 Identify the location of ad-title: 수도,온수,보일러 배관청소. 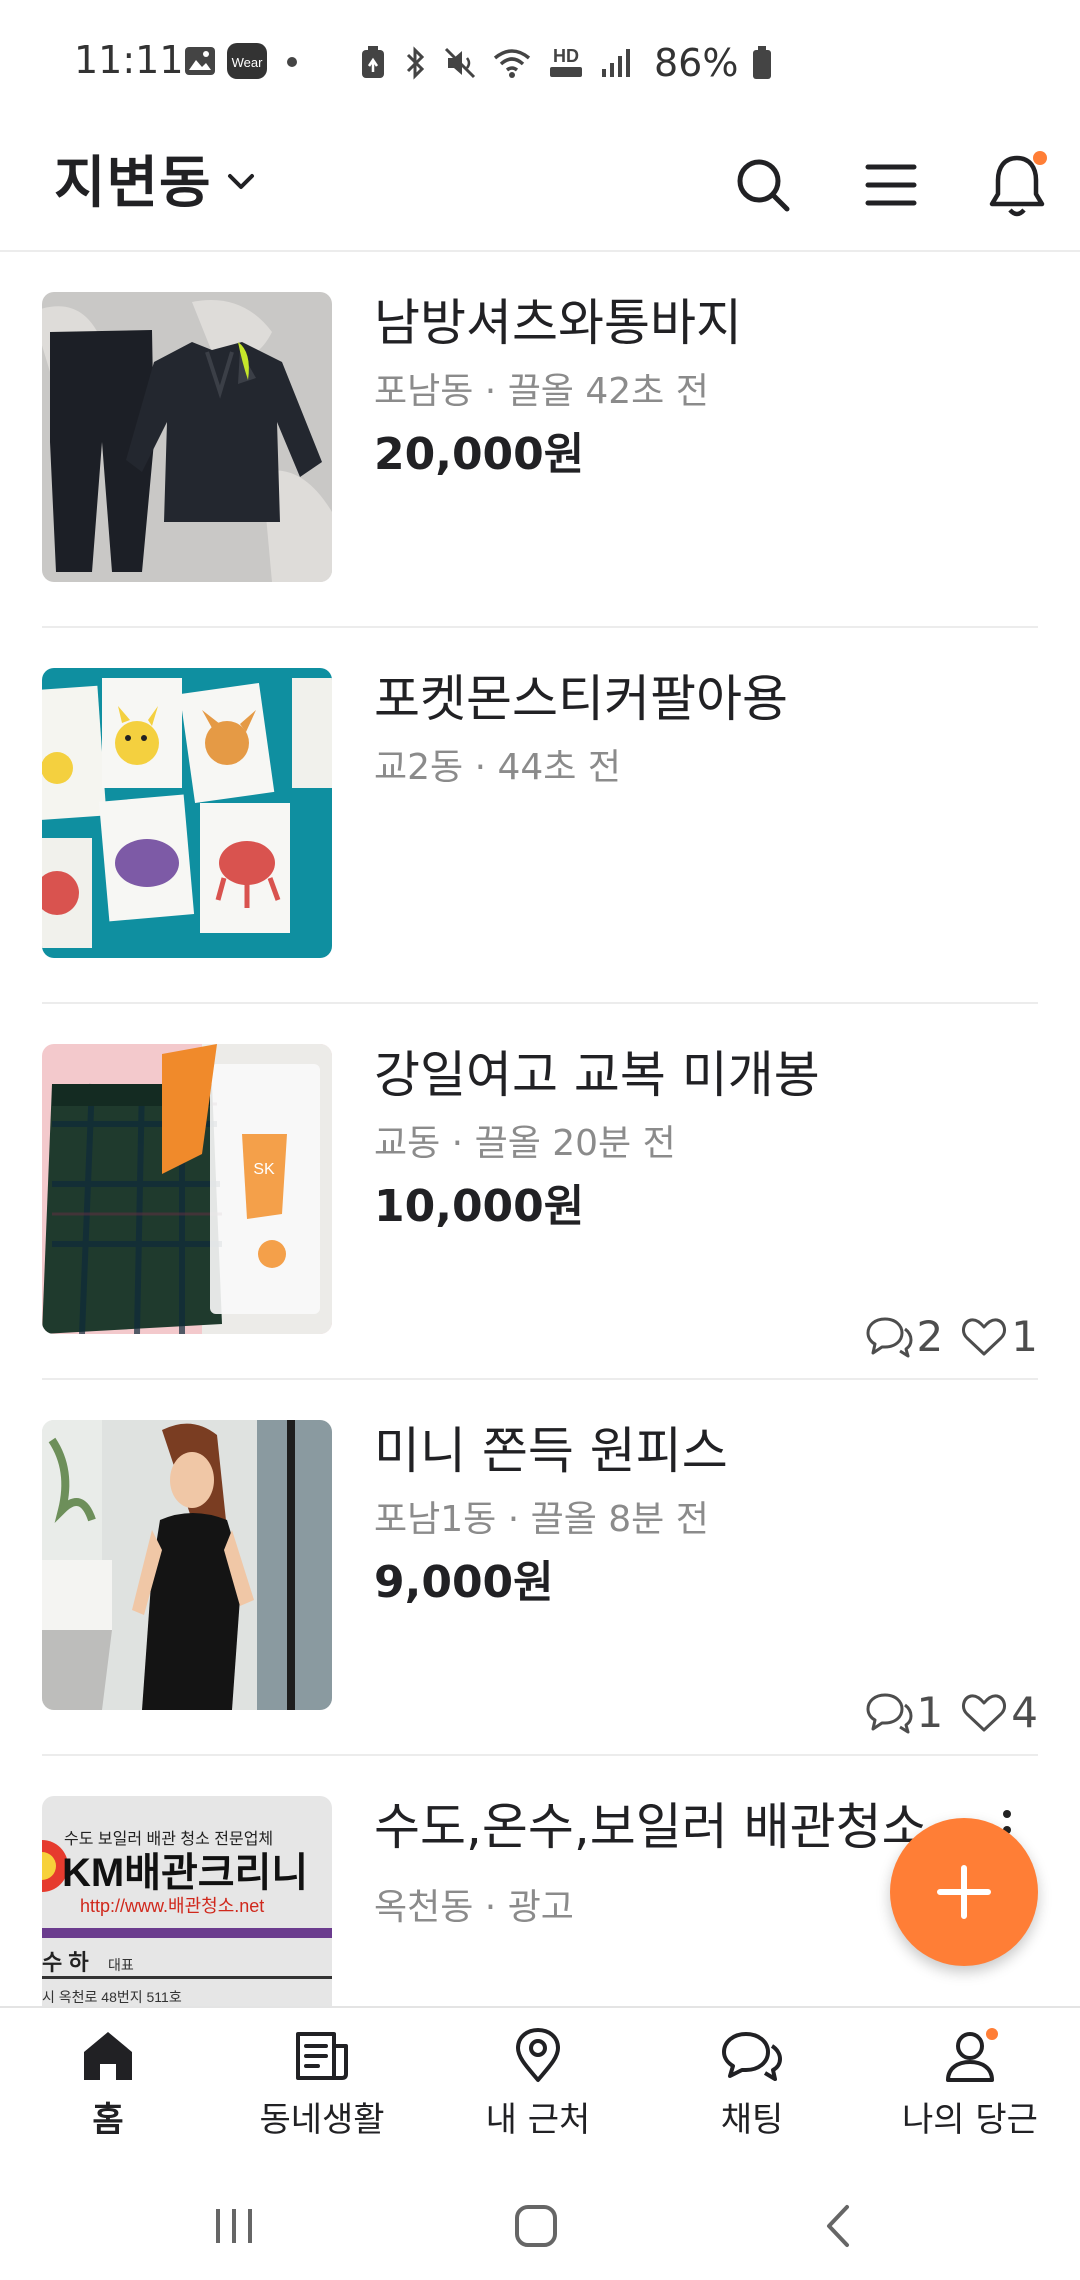
(651, 1827).